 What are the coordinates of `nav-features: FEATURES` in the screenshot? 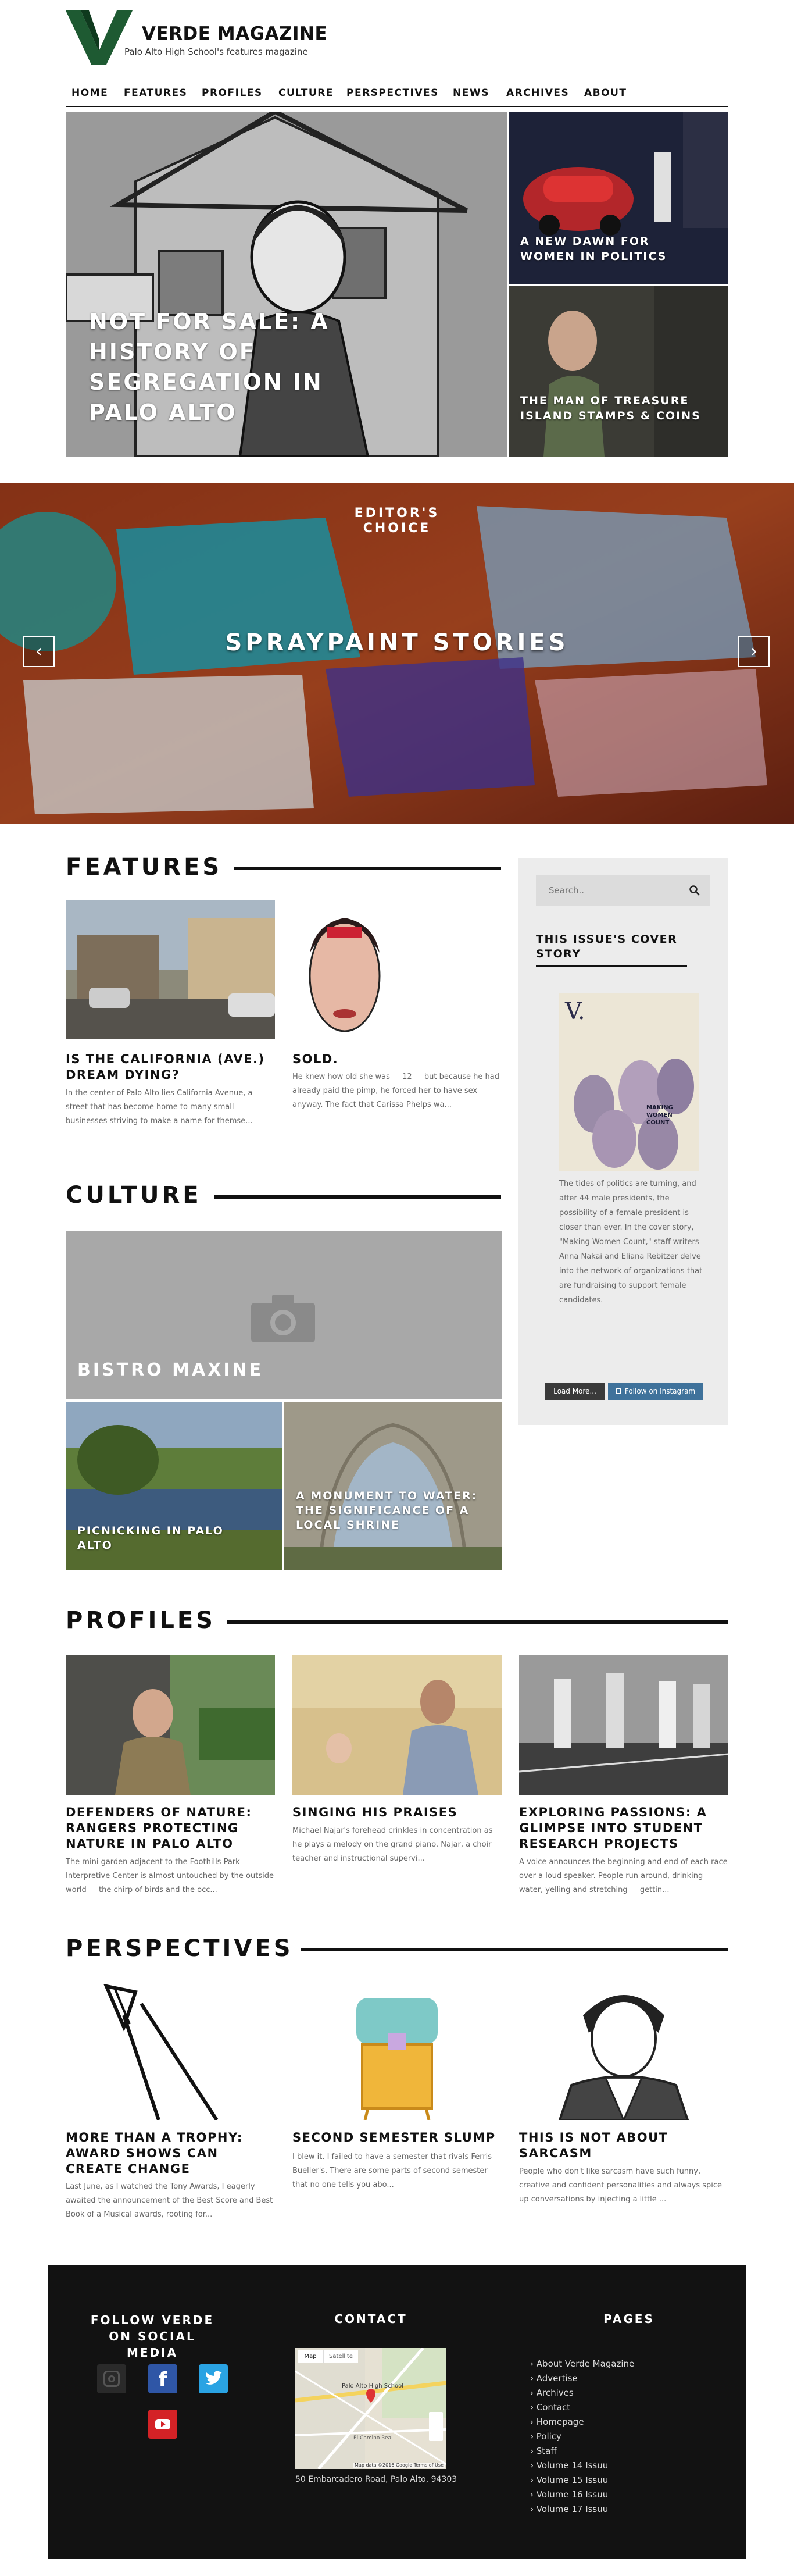 It's located at (155, 93).